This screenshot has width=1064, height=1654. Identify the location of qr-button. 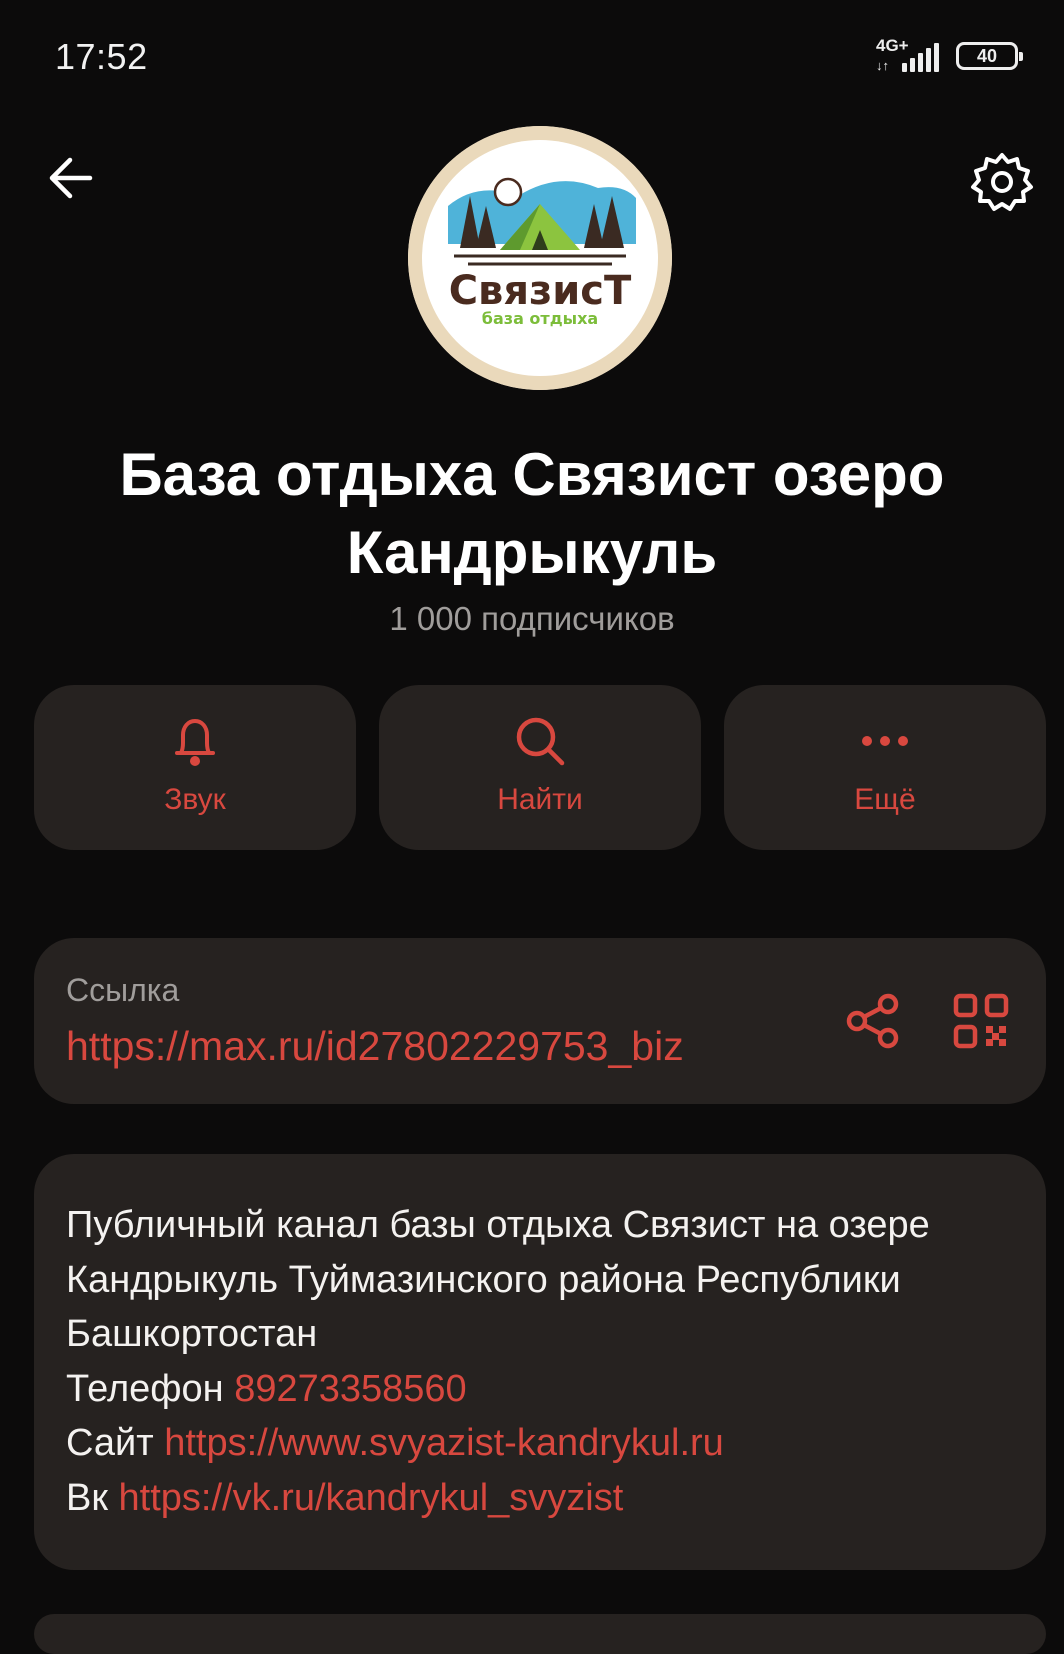
(981, 1021).